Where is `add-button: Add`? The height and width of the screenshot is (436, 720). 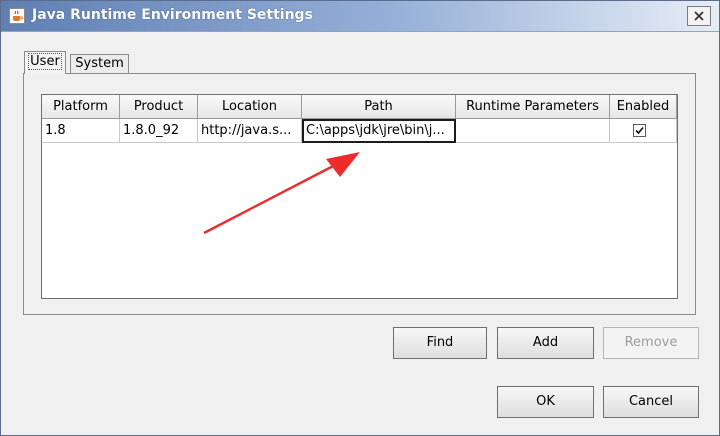
add-button: Add is located at coordinates (545, 343).